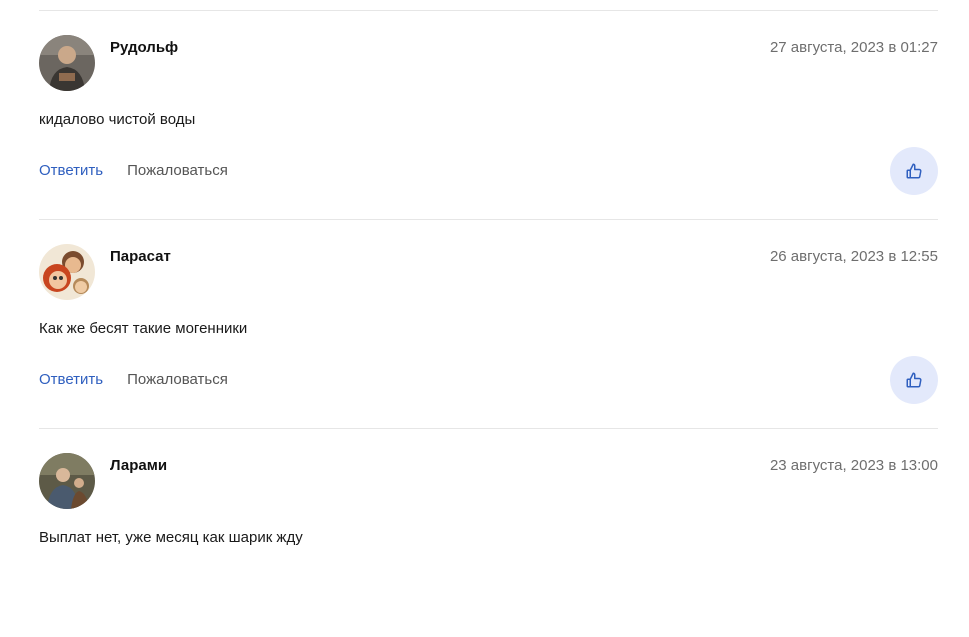 This screenshot has height=637, width=969. Describe the element at coordinates (171, 537) in the screenshot. I see `comment-text: Выплат нет, уже месяц как шарик жду` at that location.